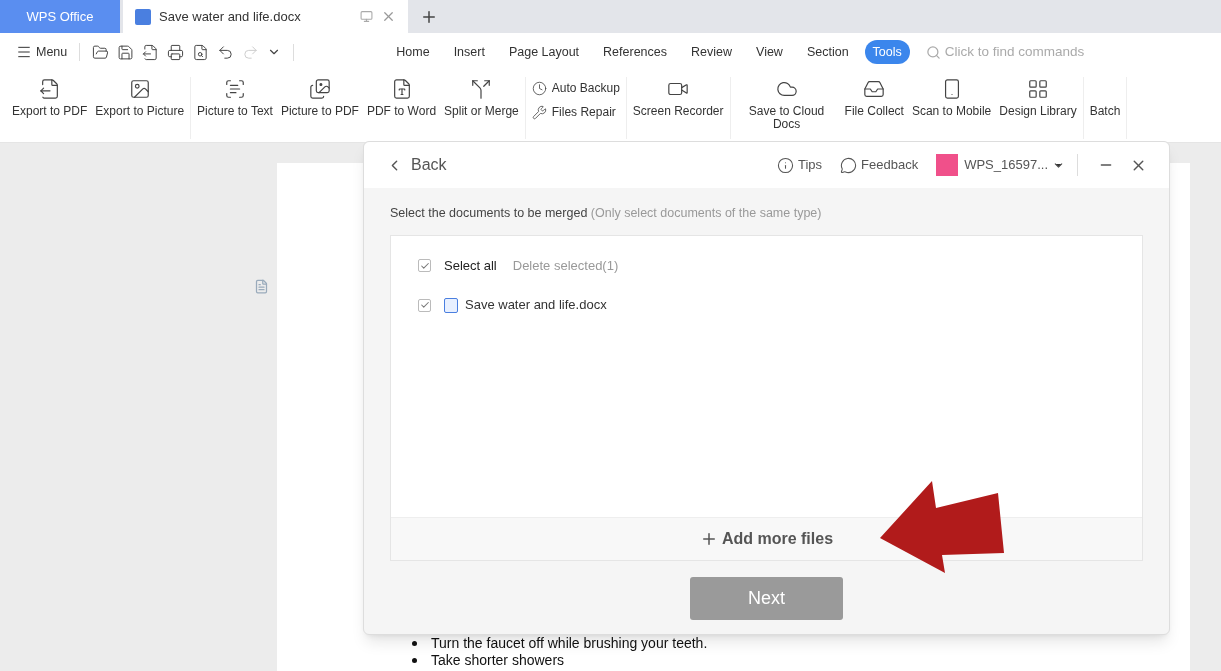  Describe the element at coordinates (569, 643) in the screenshot. I see `bullet-text: Turn the faucet off while brushing your teeth.` at that location.